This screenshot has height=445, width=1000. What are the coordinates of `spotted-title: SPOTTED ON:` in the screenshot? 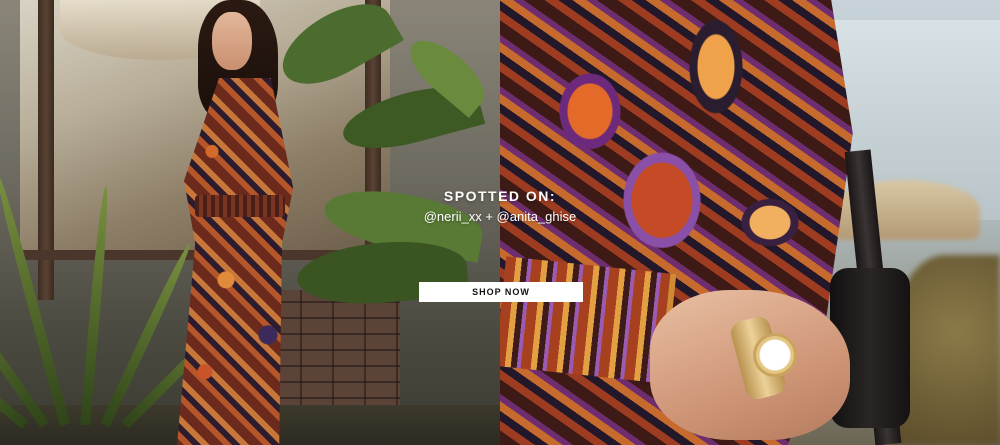 It's located at (500, 196).